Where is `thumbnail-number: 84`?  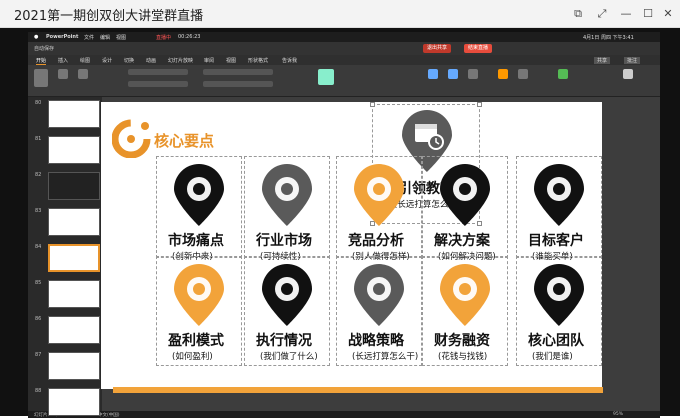 thumbnail-number: 84 is located at coordinates (38, 247).